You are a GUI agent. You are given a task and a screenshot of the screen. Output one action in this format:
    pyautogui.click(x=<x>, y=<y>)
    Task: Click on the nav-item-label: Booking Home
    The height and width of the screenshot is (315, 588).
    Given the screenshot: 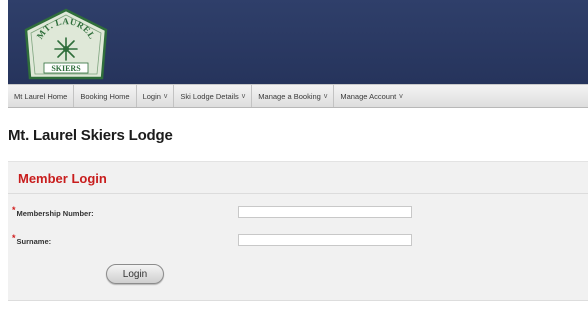 What is the action you would take?
    pyautogui.click(x=105, y=96)
    